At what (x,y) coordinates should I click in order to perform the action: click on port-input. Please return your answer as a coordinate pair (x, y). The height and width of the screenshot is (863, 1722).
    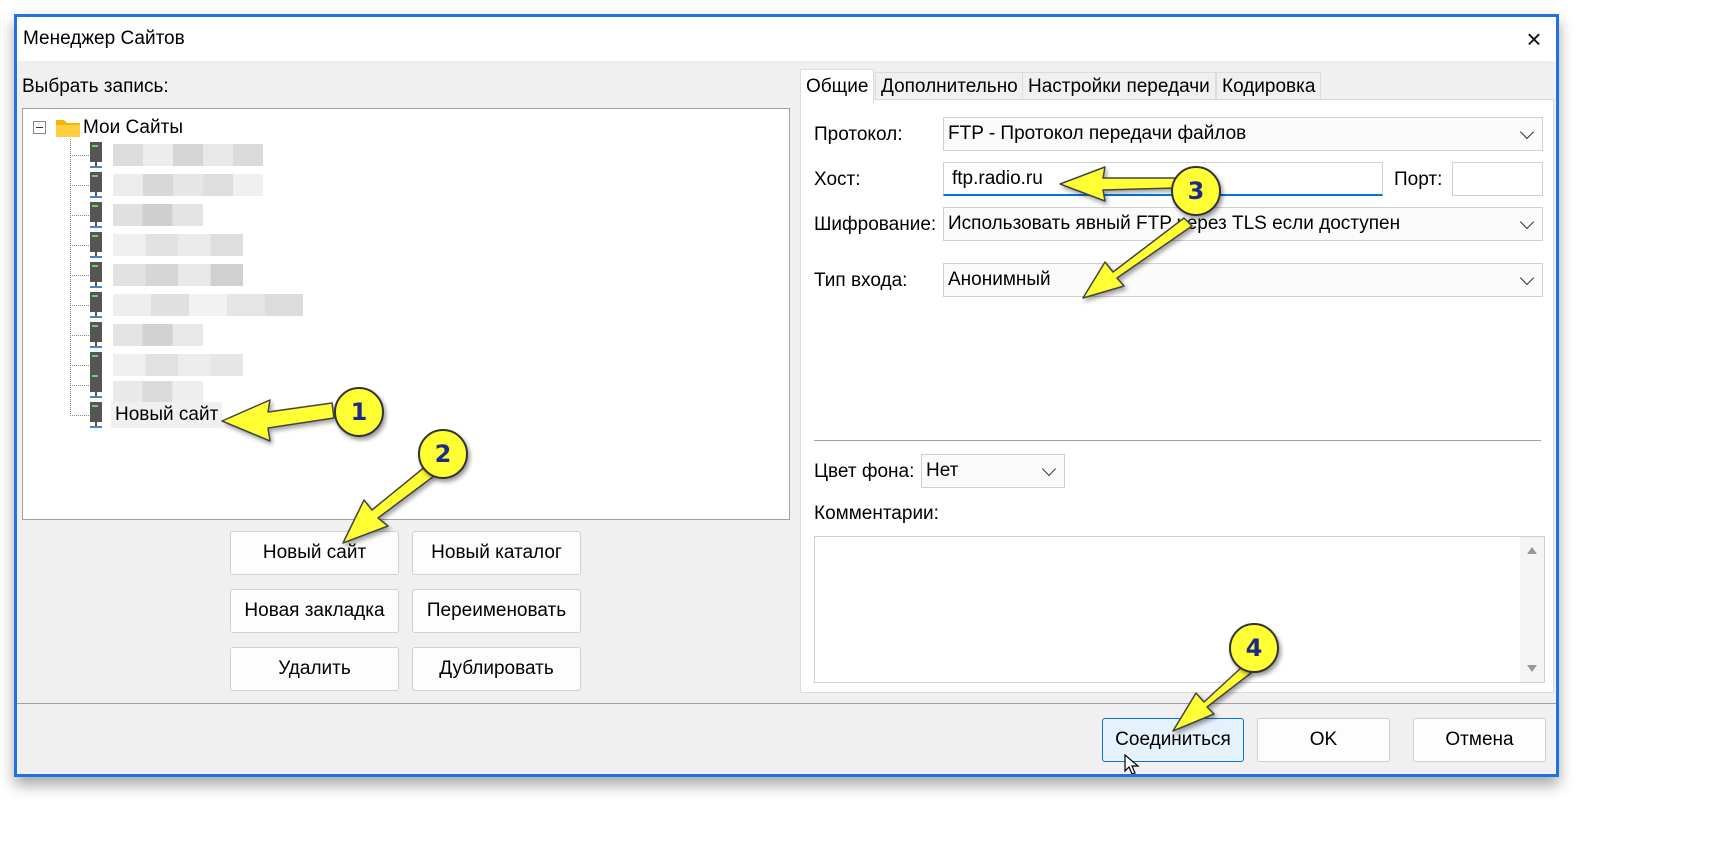
    Looking at the image, I should click on (1497, 179).